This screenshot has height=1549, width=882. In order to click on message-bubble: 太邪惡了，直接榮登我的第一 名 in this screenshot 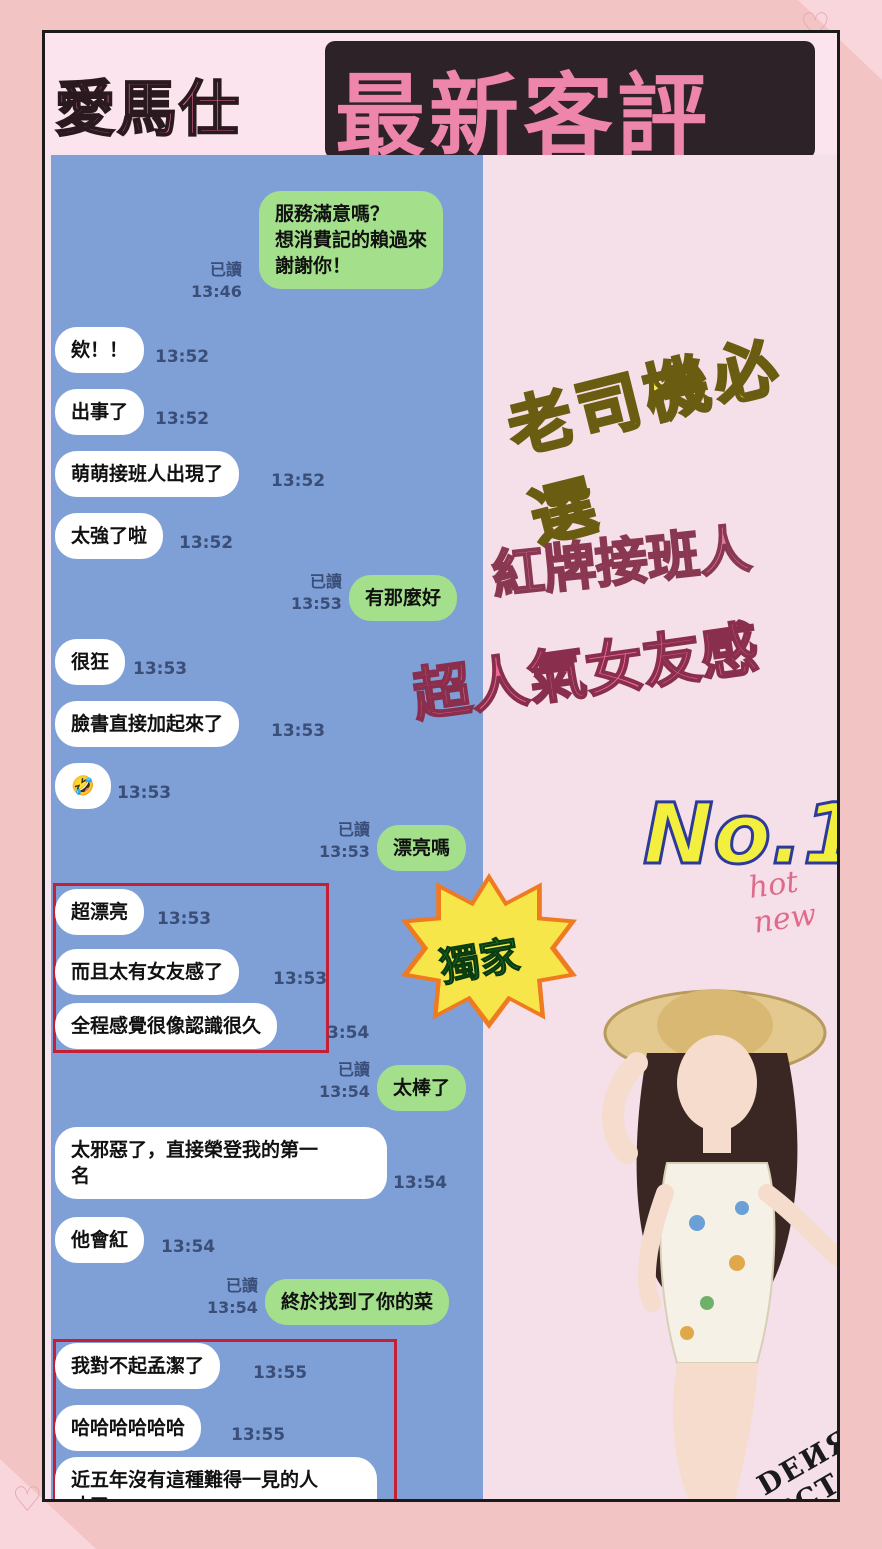, I will do `click(221, 1163)`.